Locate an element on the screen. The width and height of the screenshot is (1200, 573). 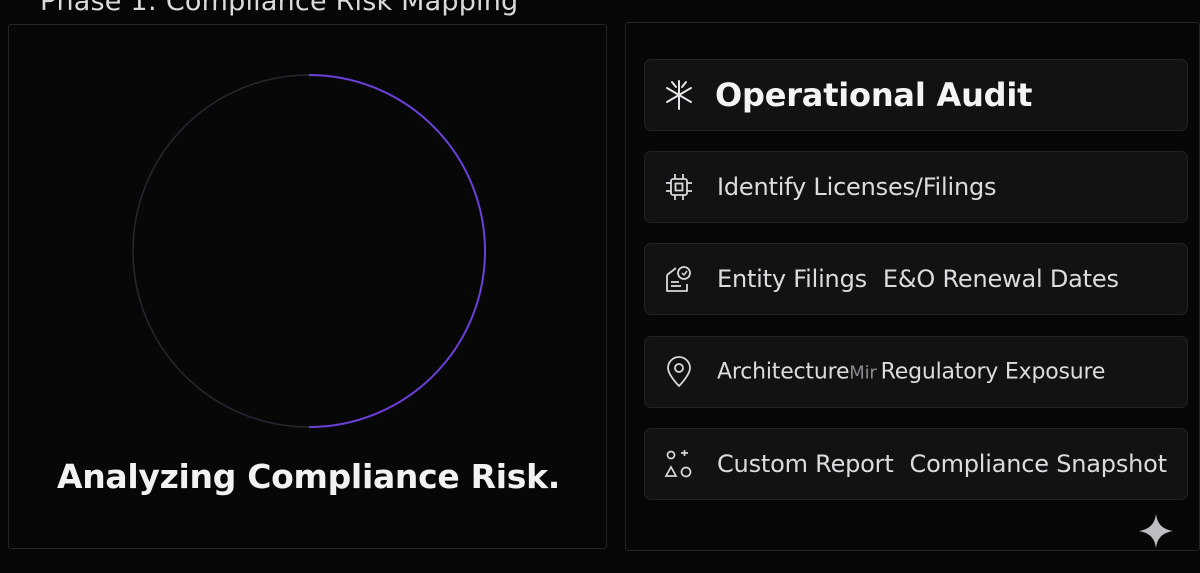
step-entity-filings: Entity Filings E&O Renewal Dates is located at coordinates (916, 279).